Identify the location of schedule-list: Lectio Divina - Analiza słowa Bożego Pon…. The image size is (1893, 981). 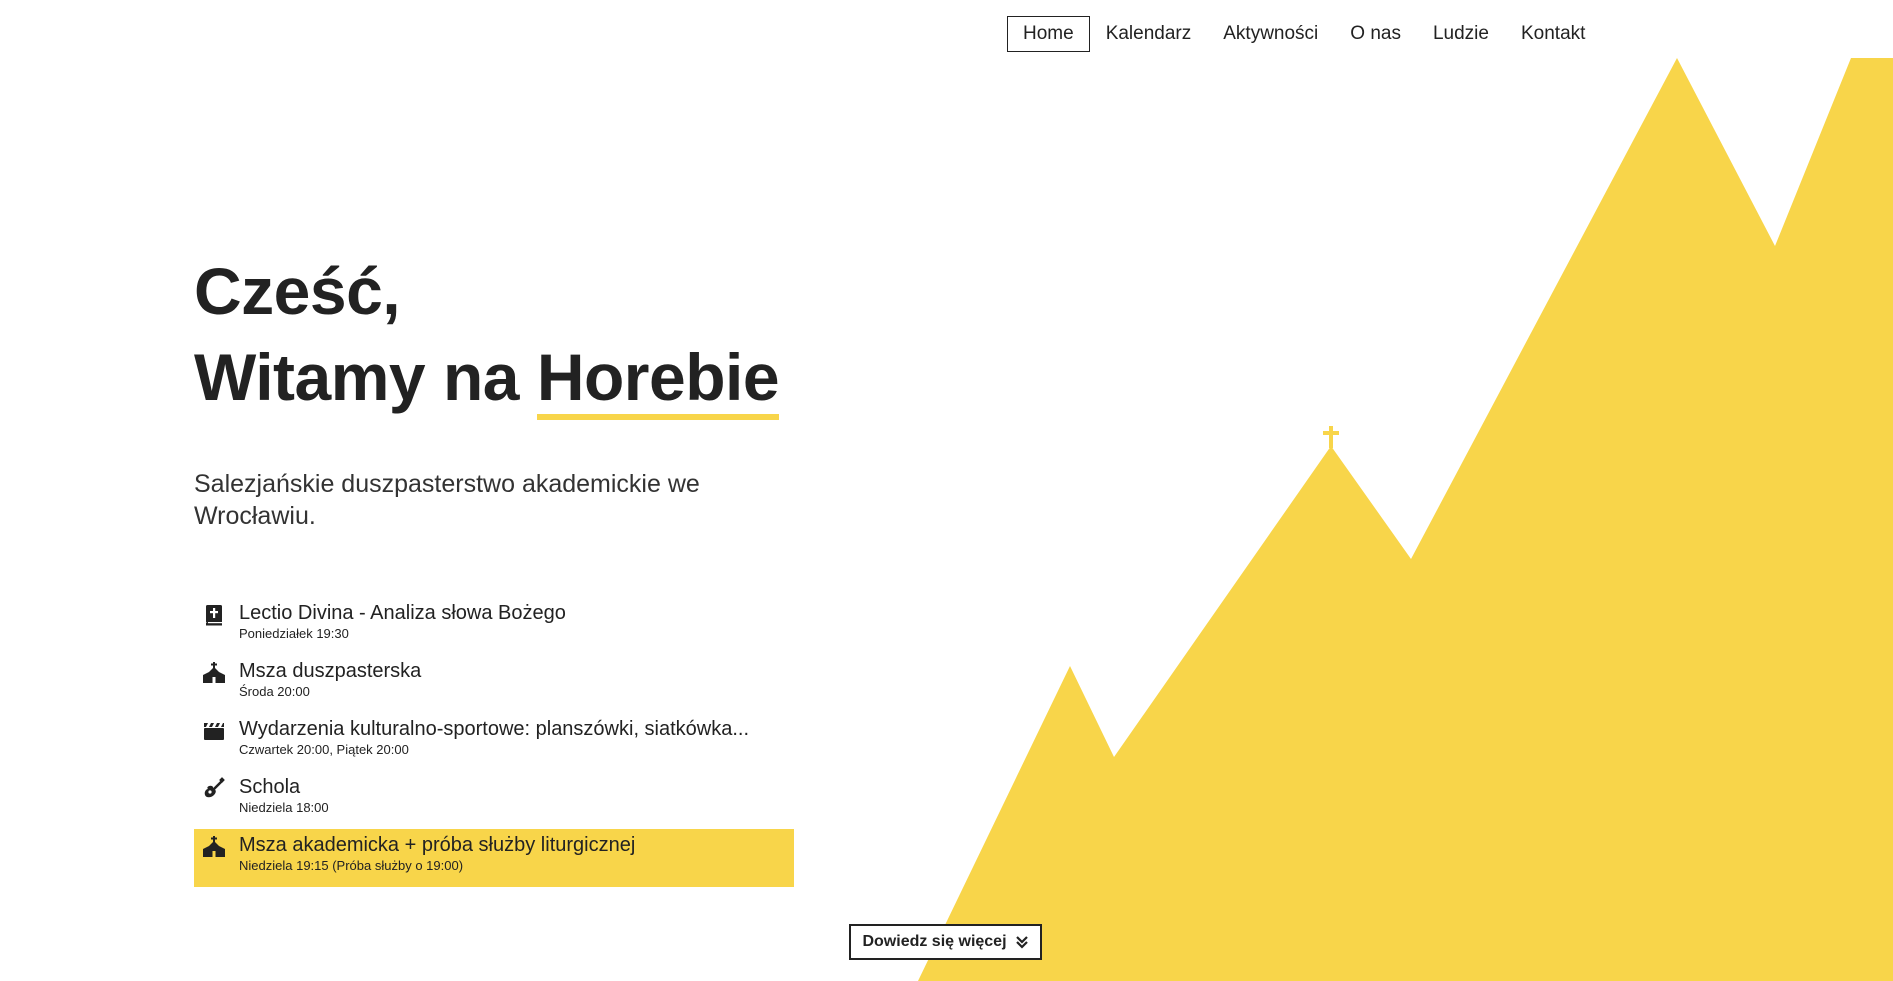
(494, 742).